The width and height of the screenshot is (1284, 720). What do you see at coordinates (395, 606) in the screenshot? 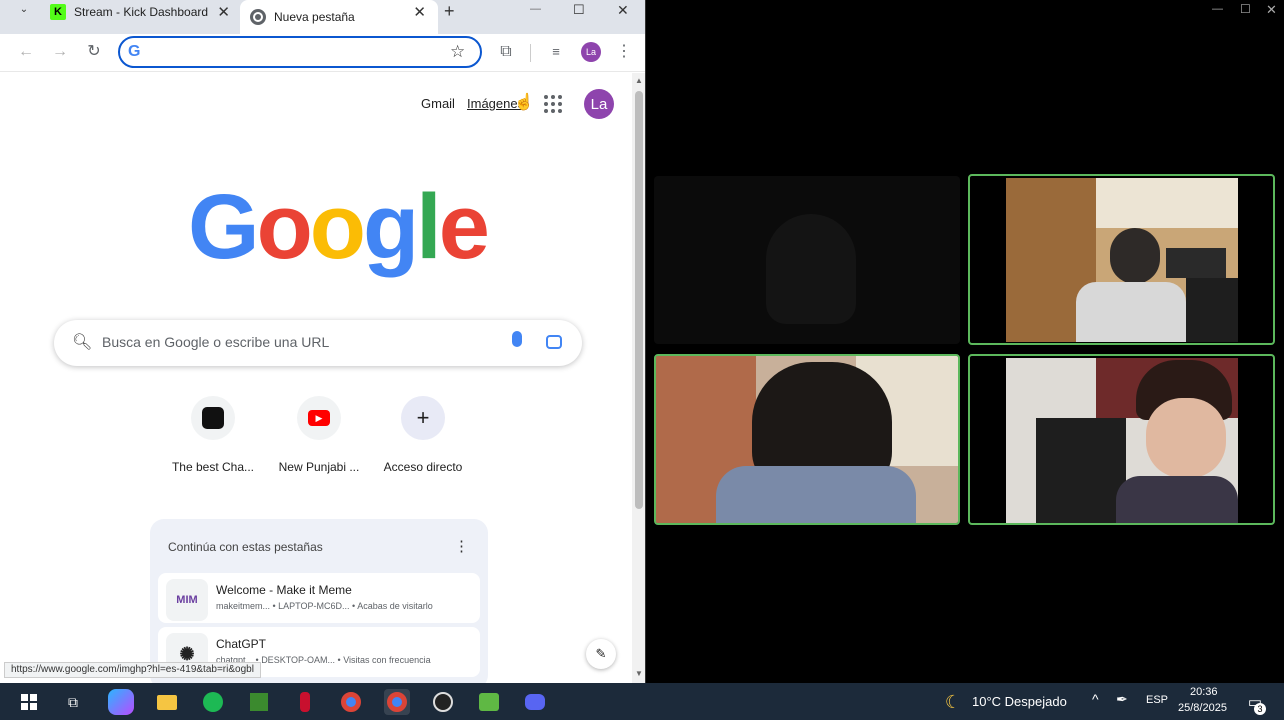
I see `continue-item-note: Acabas de visitarlo` at bounding box center [395, 606].